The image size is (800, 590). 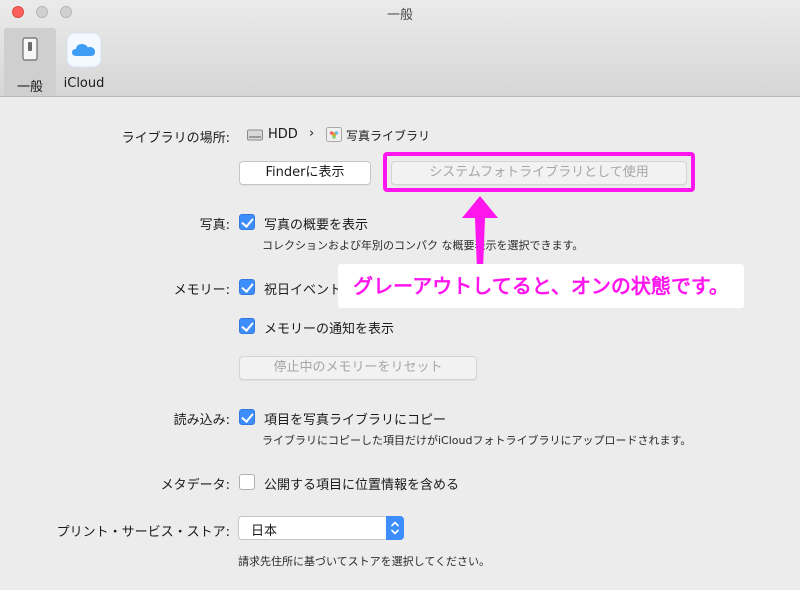 I want to click on annotation-arrow-icon, so click(x=480, y=233).